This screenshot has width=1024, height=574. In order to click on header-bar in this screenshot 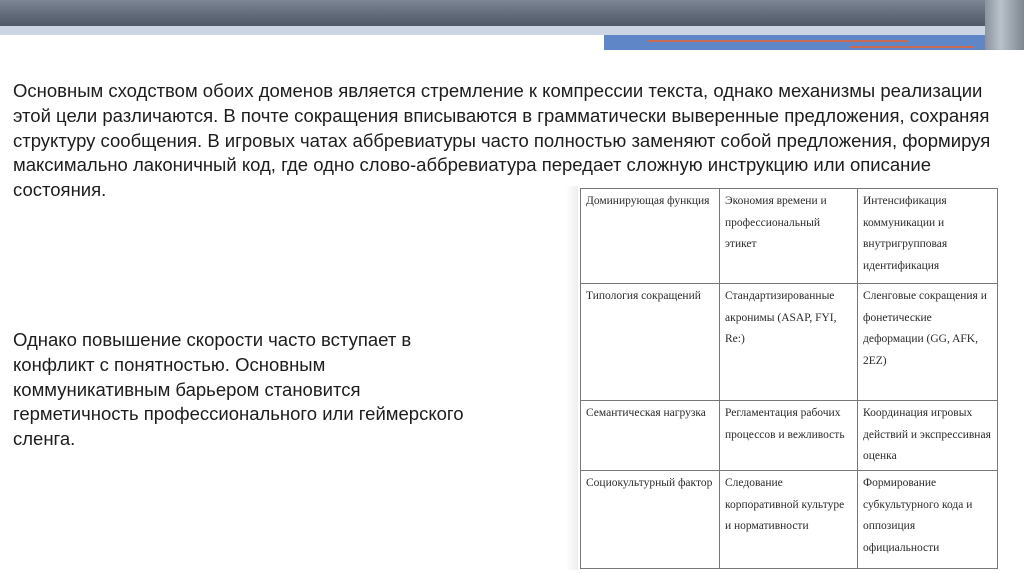, I will do `click(512, 13)`.